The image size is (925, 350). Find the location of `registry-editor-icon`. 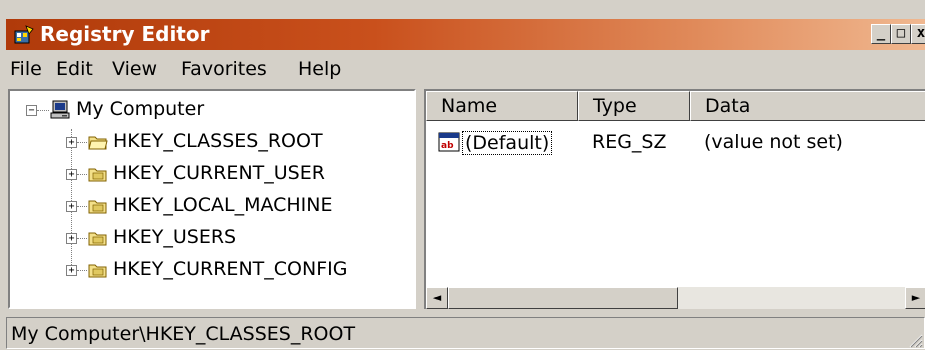

registry-editor-icon is located at coordinates (24, 34).